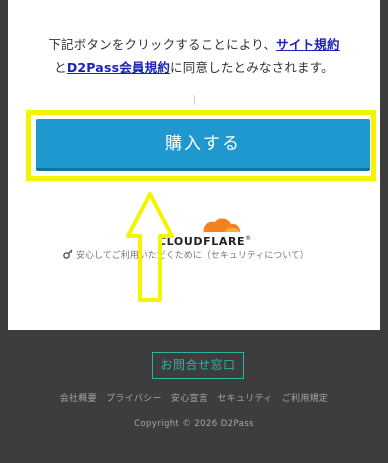 This screenshot has width=388, height=463. What do you see at coordinates (194, 424) in the screenshot?
I see `copyright-text: Copyright © 2026 D2Pass` at bounding box center [194, 424].